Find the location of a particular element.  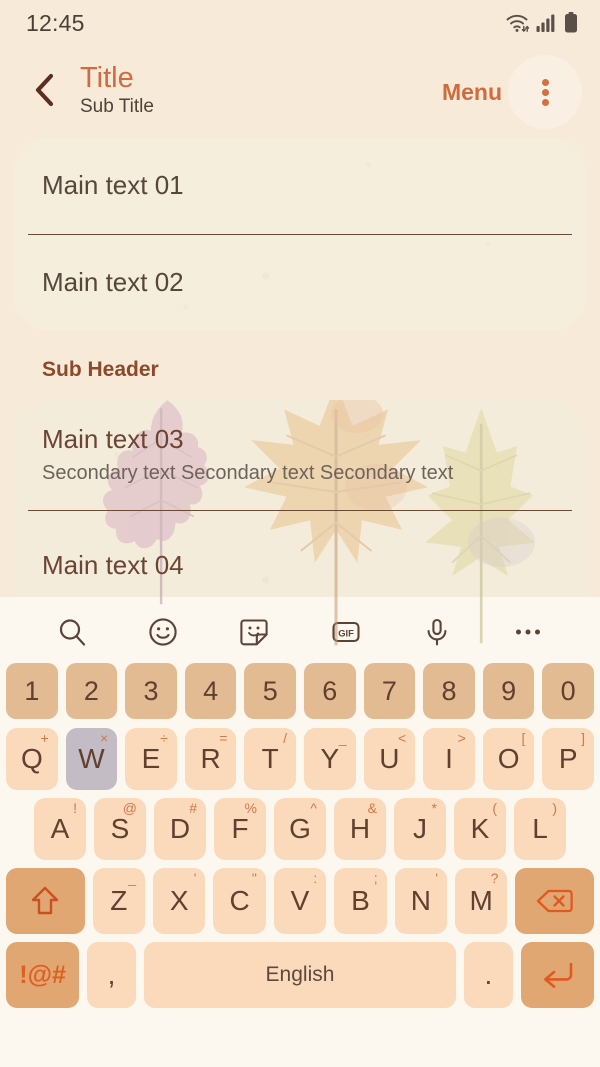

signal-icon is located at coordinates (546, 23).